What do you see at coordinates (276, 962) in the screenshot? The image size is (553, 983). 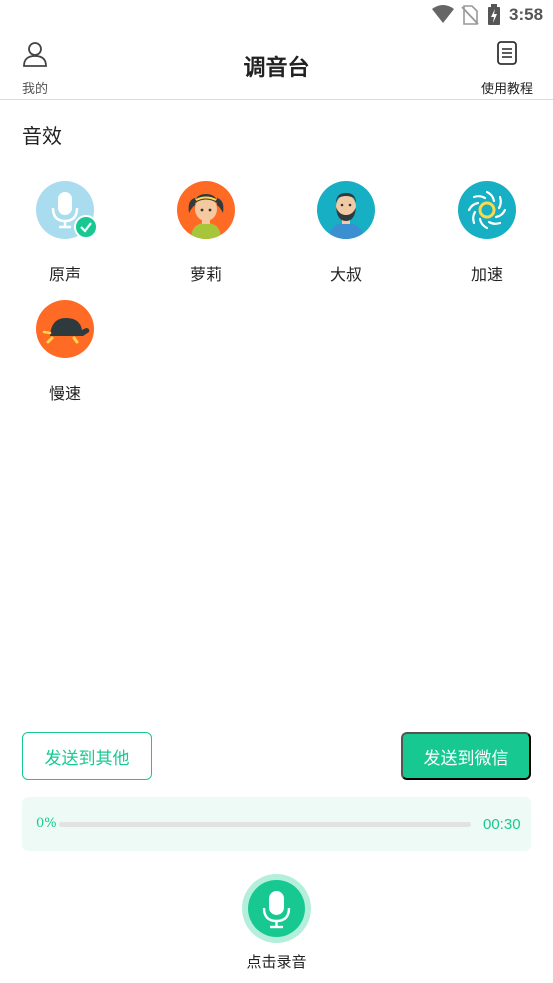 I see `record-label: 点击录音` at bounding box center [276, 962].